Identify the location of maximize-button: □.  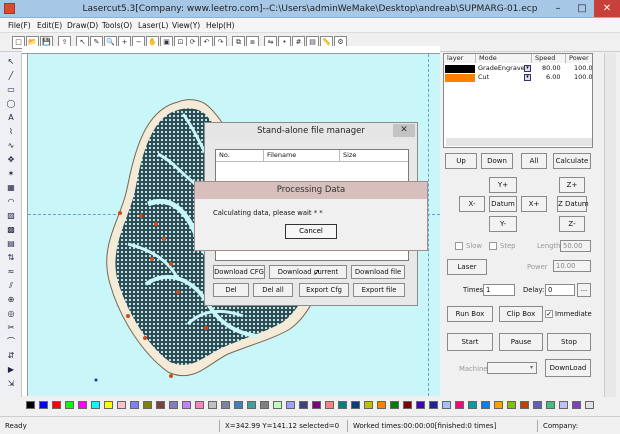
(582, 8).